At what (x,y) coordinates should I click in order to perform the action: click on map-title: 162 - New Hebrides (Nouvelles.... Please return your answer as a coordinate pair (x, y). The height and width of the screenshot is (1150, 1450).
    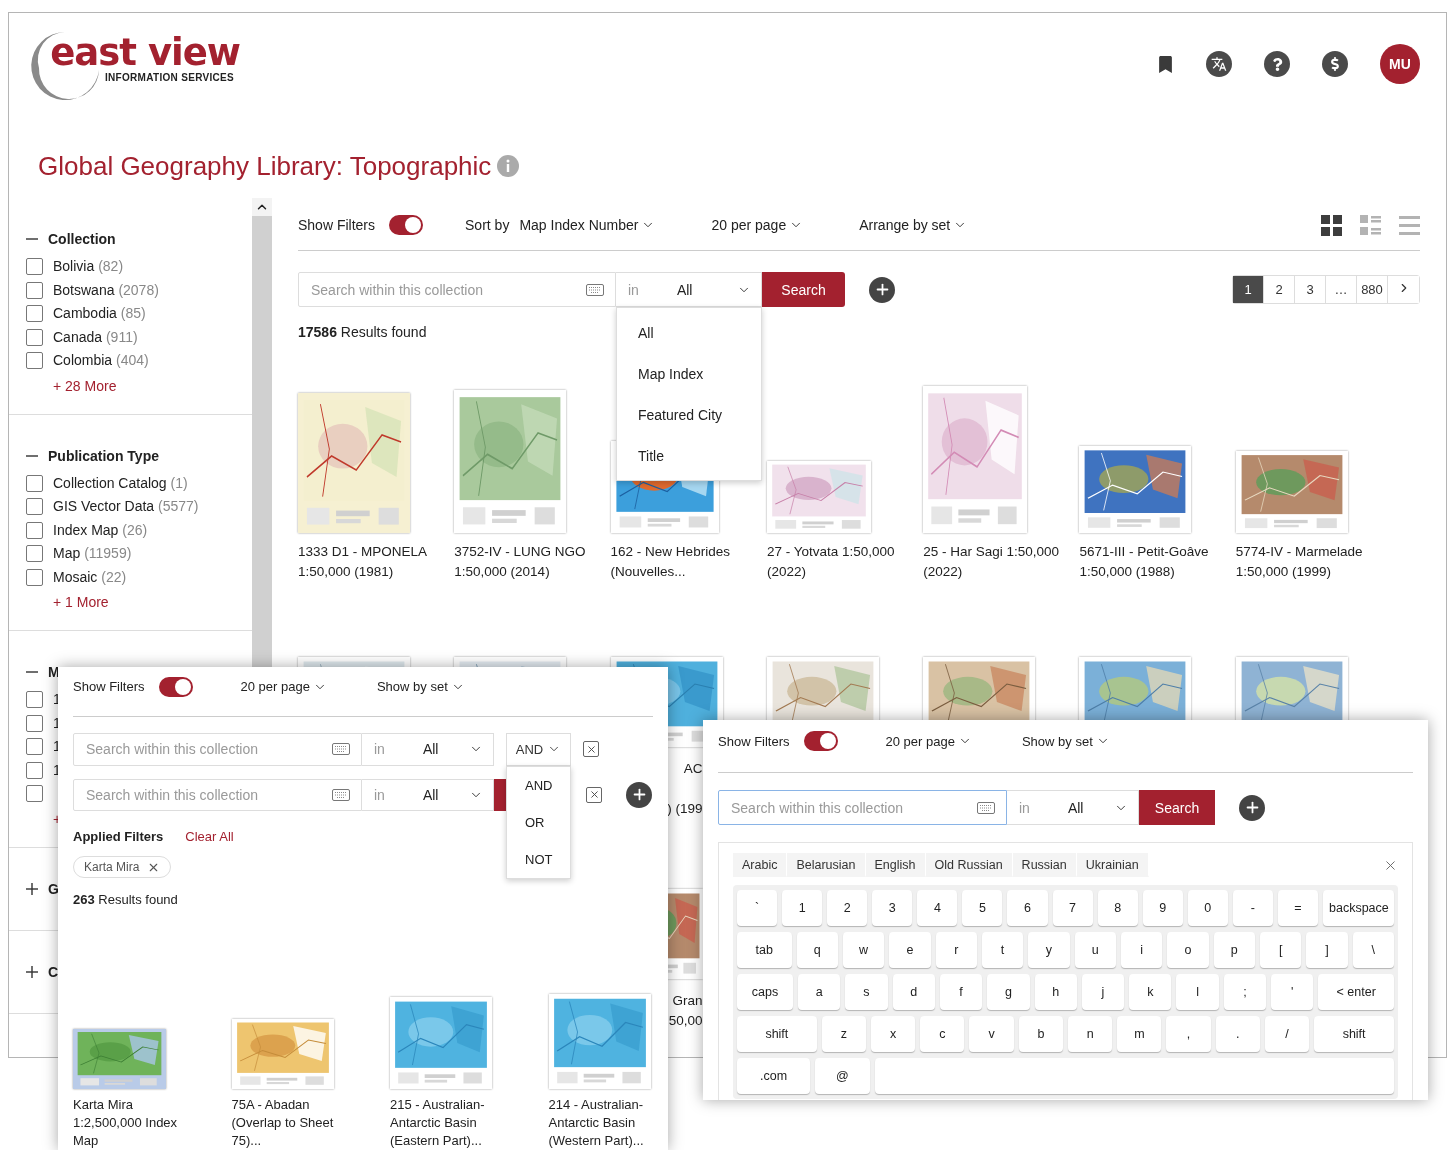
    Looking at the image, I should click on (680, 562).